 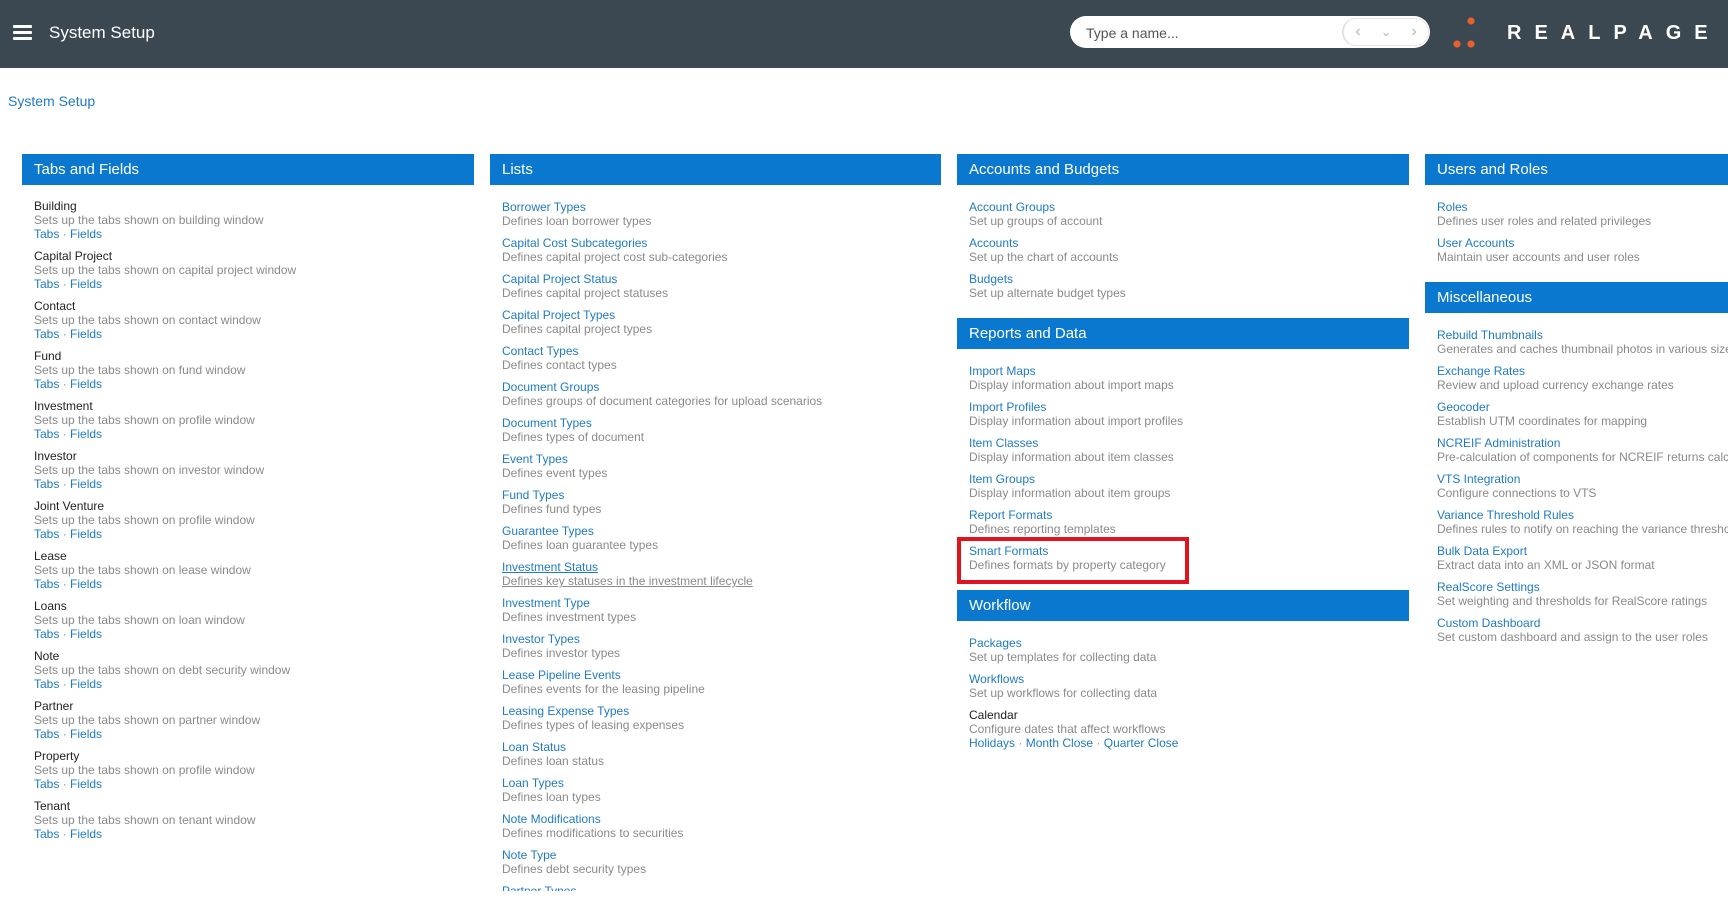 What do you see at coordinates (1582, 443) in the screenshot?
I see `item-title: NCREIF Administration` at bounding box center [1582, 443].